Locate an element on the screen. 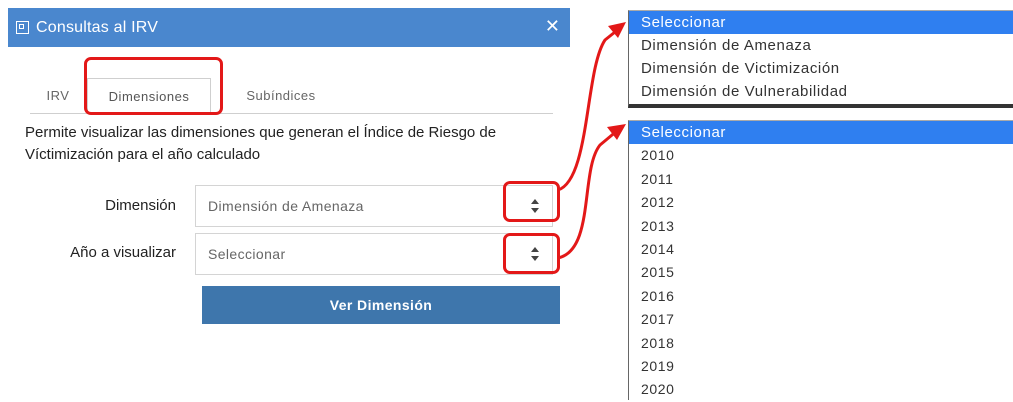 This screenshot has width=1013, height=402. dimension-option: Dimensión de Vulnerabilidad is located at coordinates (821, 91).